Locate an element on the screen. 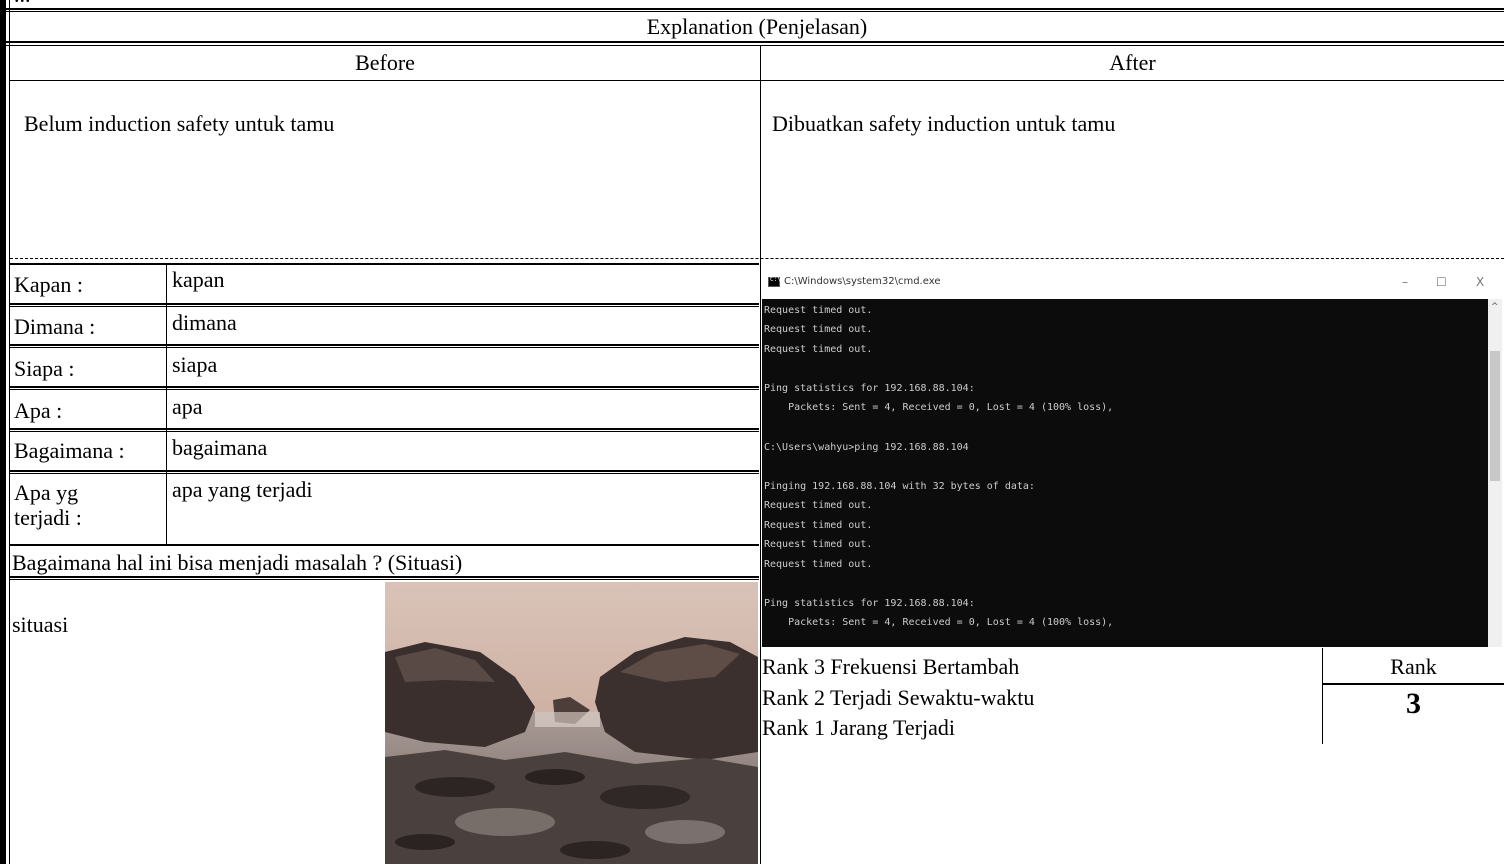  scrollbar-thumb is located at coordinates (1495, 416).